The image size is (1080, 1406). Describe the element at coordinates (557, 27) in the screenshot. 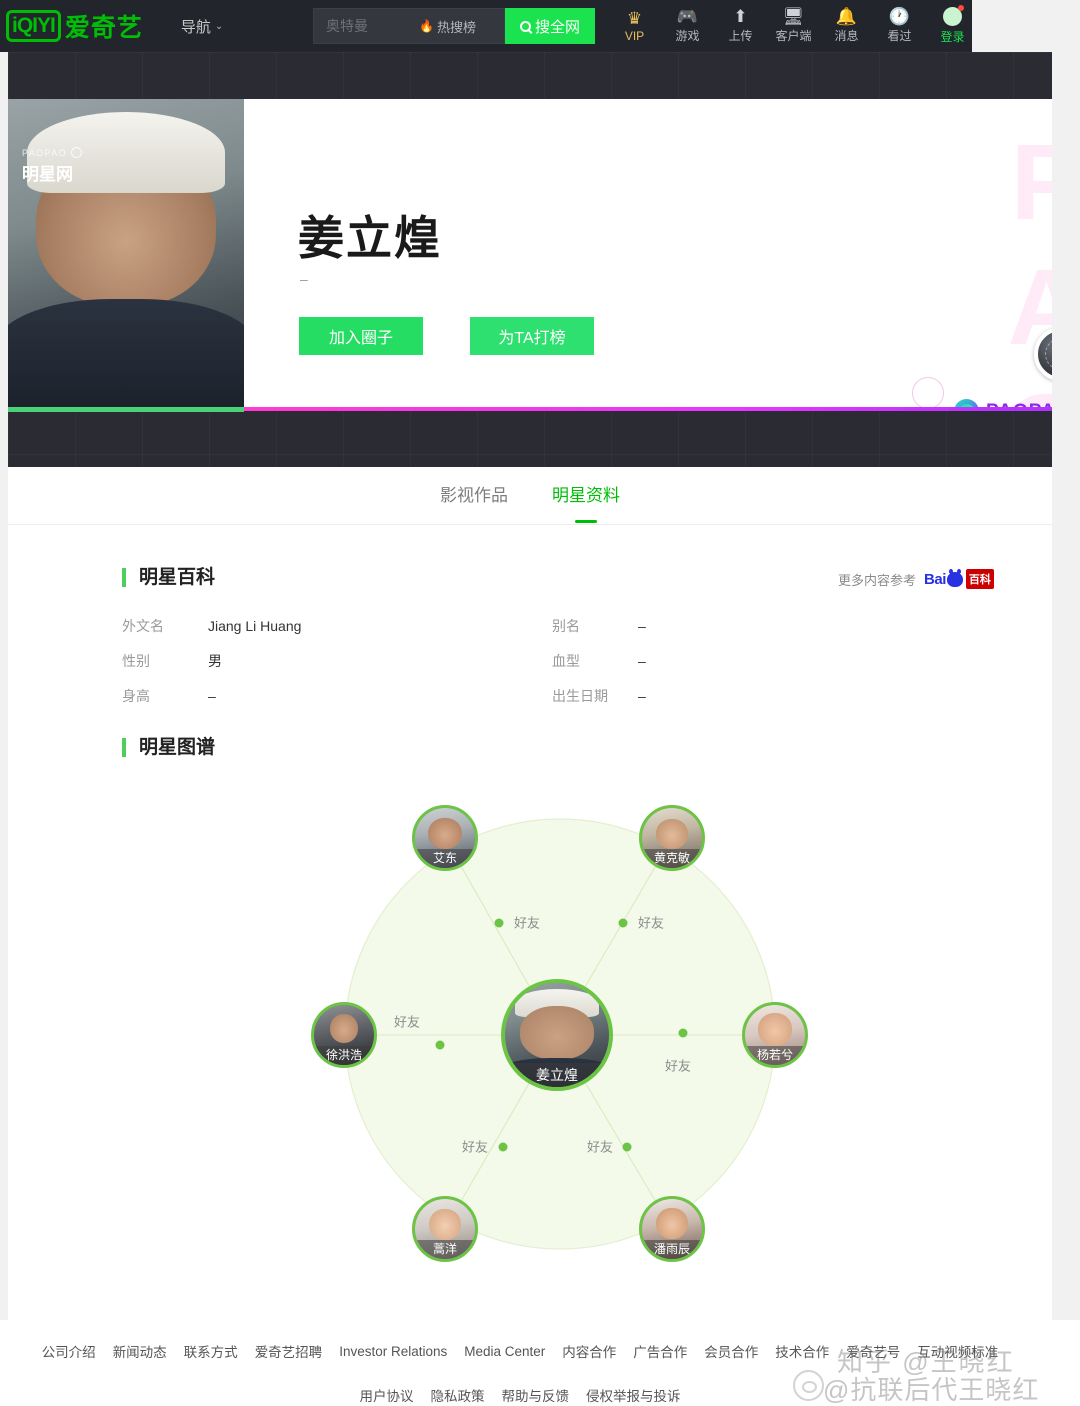

I see `search-all-label: 搜全网` at that location.